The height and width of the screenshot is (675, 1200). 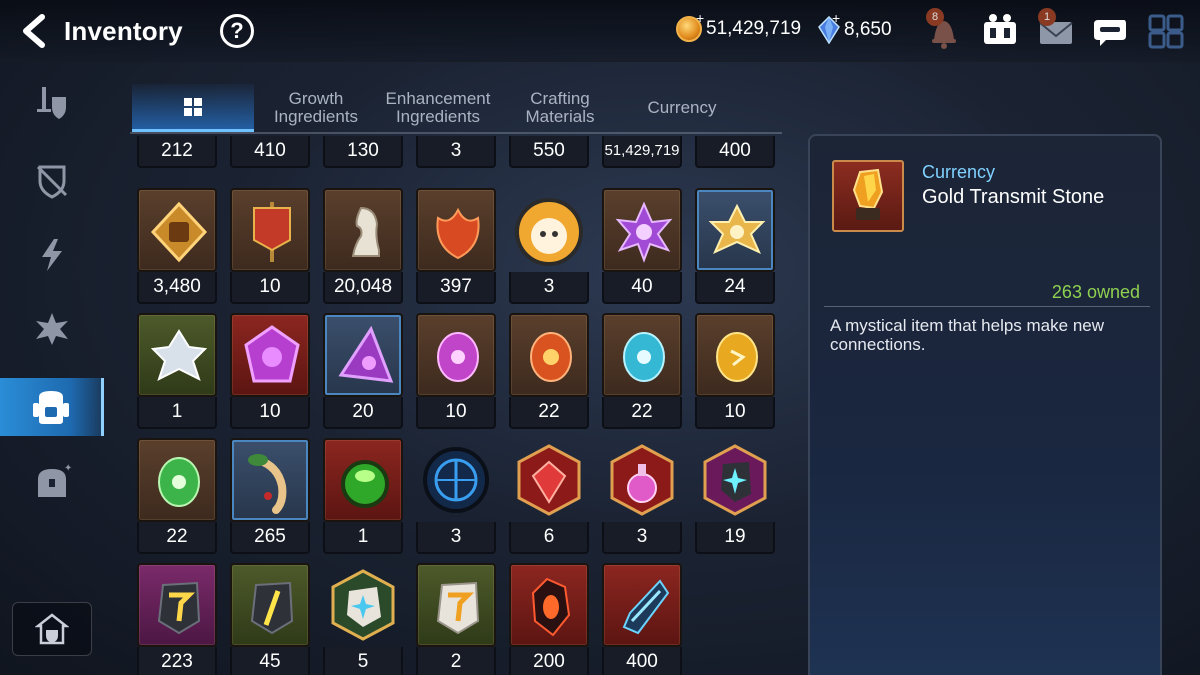 I want to click on back-button, so click(x=34, y=31).